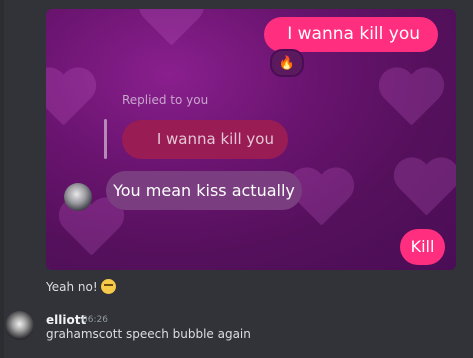 The width and height of the screenshot is (473, 358). I want to click on unamused-face-icon, so click(108, 286).